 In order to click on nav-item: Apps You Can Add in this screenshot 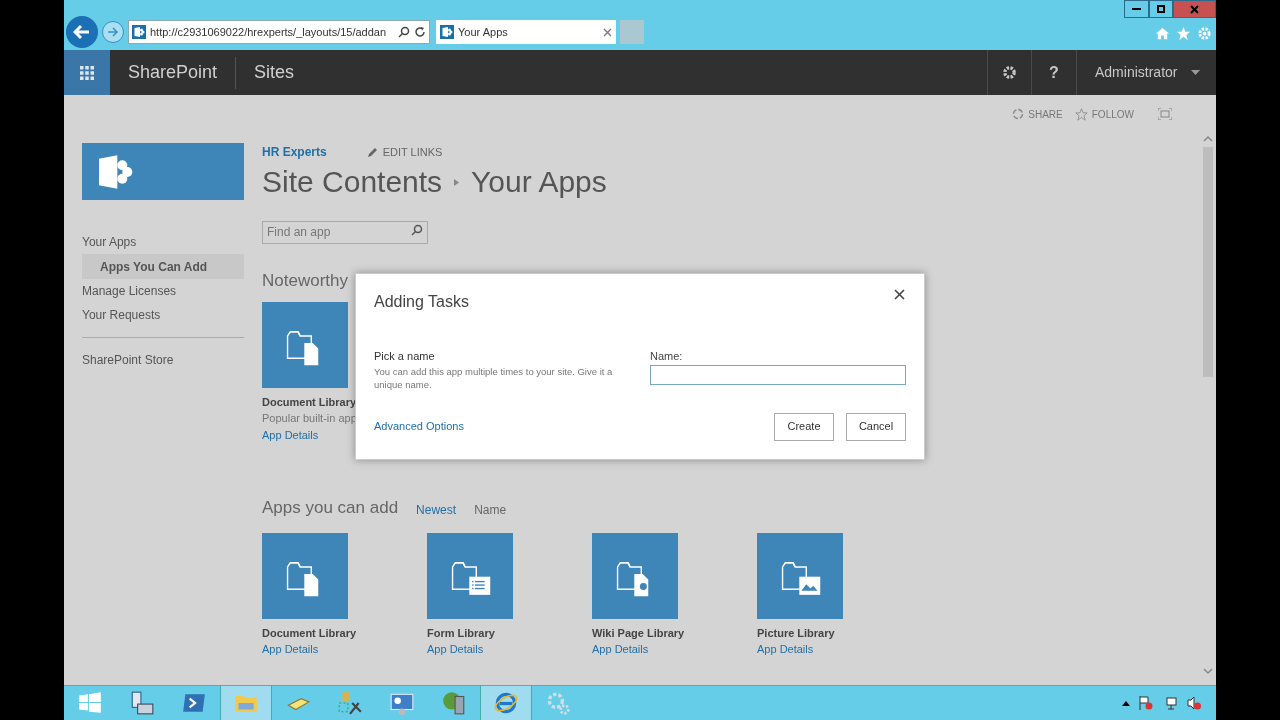, I will do `click(163, 266)`.